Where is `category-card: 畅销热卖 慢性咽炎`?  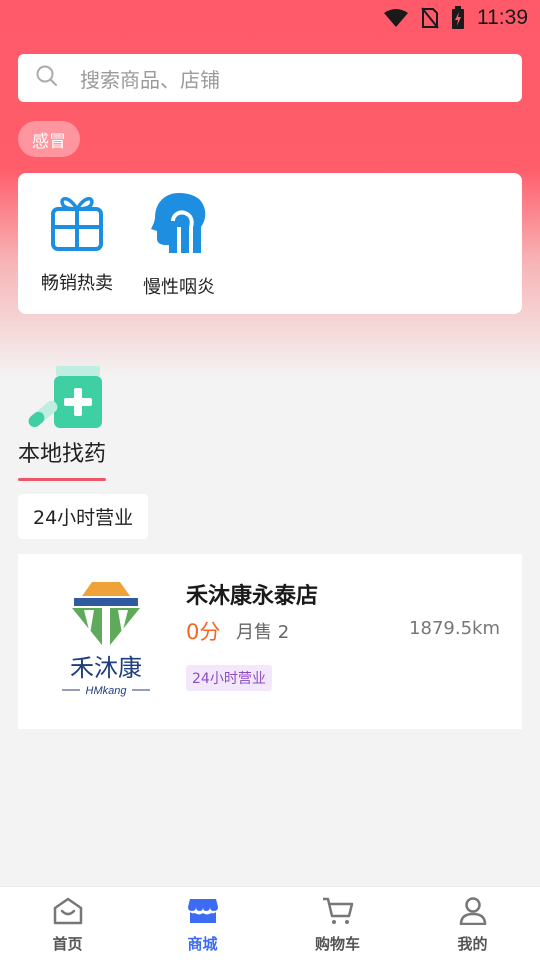
category-card: 畅销热卖 慢性咽炎 is located at coordinates (270, 243).